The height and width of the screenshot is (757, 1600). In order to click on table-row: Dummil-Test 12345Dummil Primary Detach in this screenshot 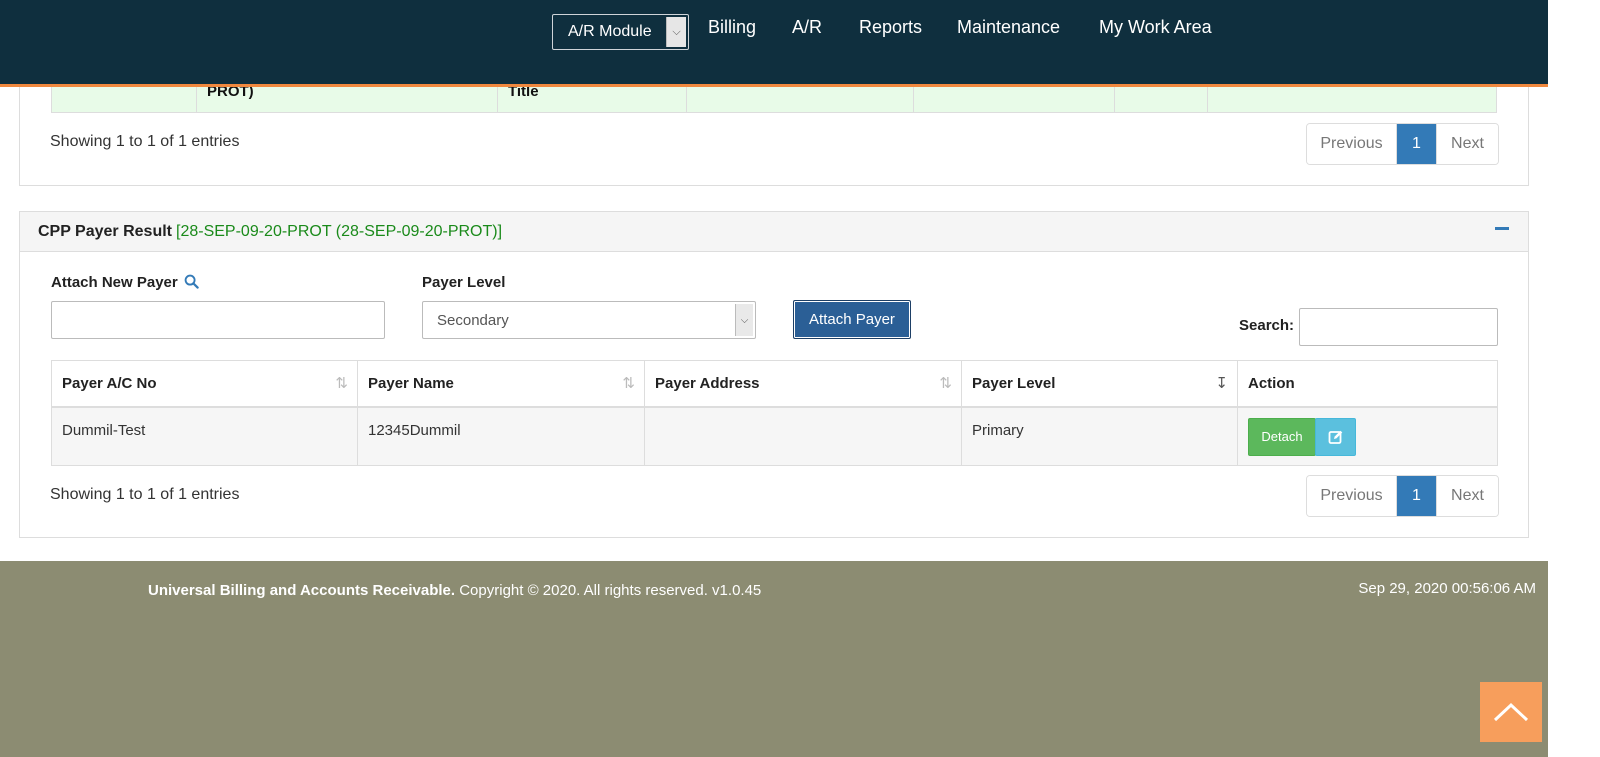, I will do `click(774, 436)`.